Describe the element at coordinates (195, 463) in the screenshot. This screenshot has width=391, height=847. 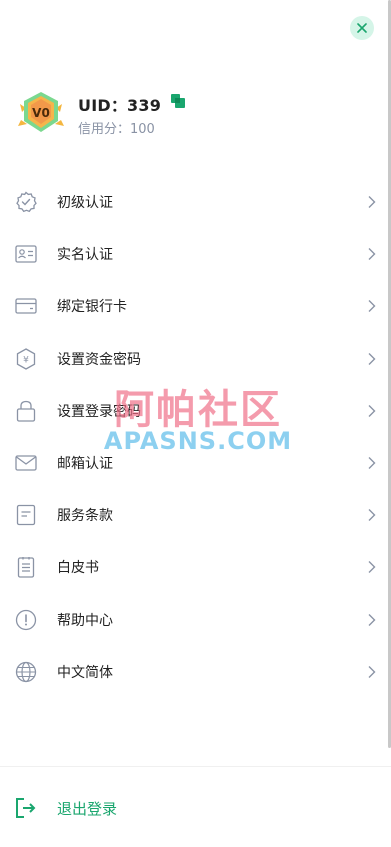
I see `menu-item-email-verification: 邮箱认证` at that location.